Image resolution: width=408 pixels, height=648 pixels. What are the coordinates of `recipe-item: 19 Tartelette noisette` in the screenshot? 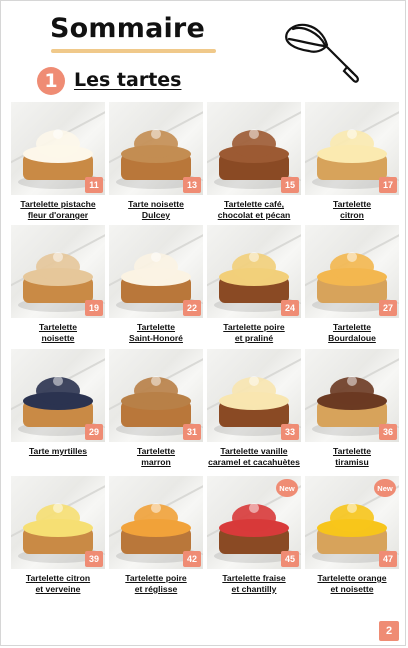 It's located at (58, 284).